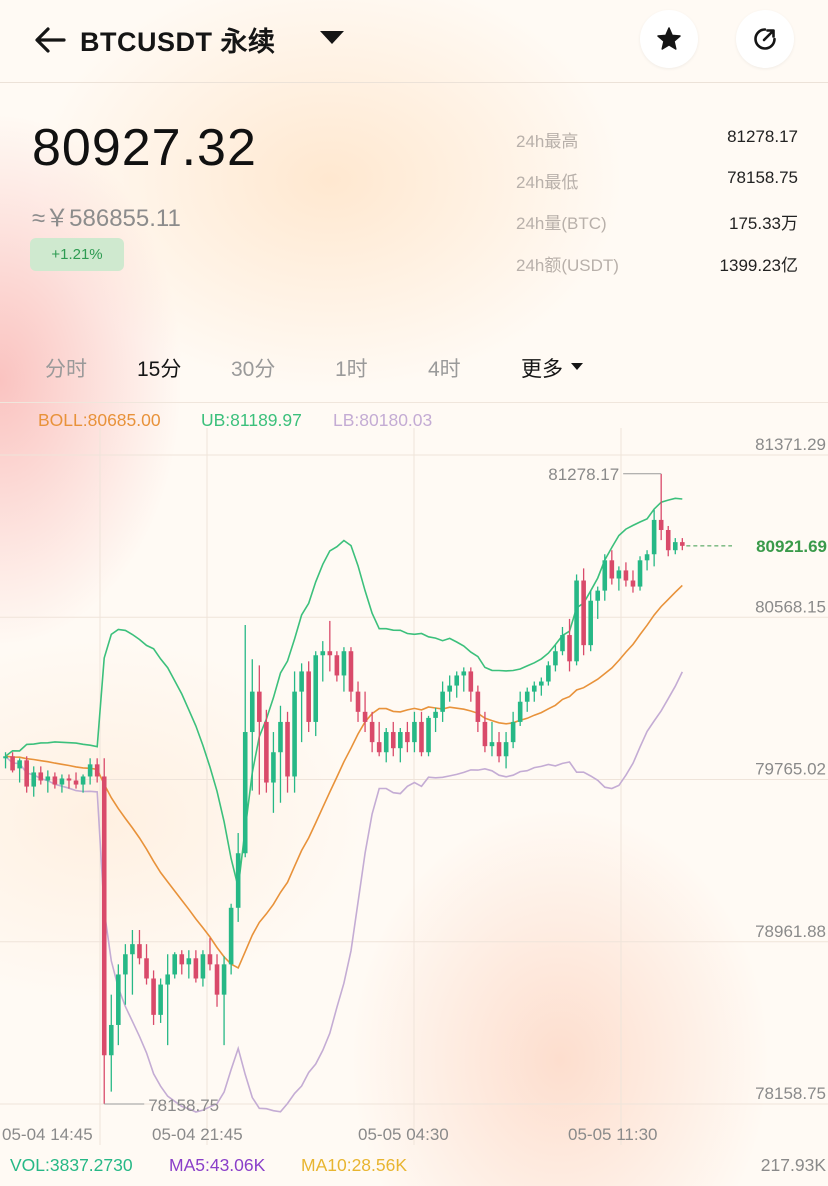  Describe the element at coordinates (790, 769) in the screenshot. I see `y-axis-labels: 81371.29 80568.15 79765.02 78961.88 78158.75` at that location.